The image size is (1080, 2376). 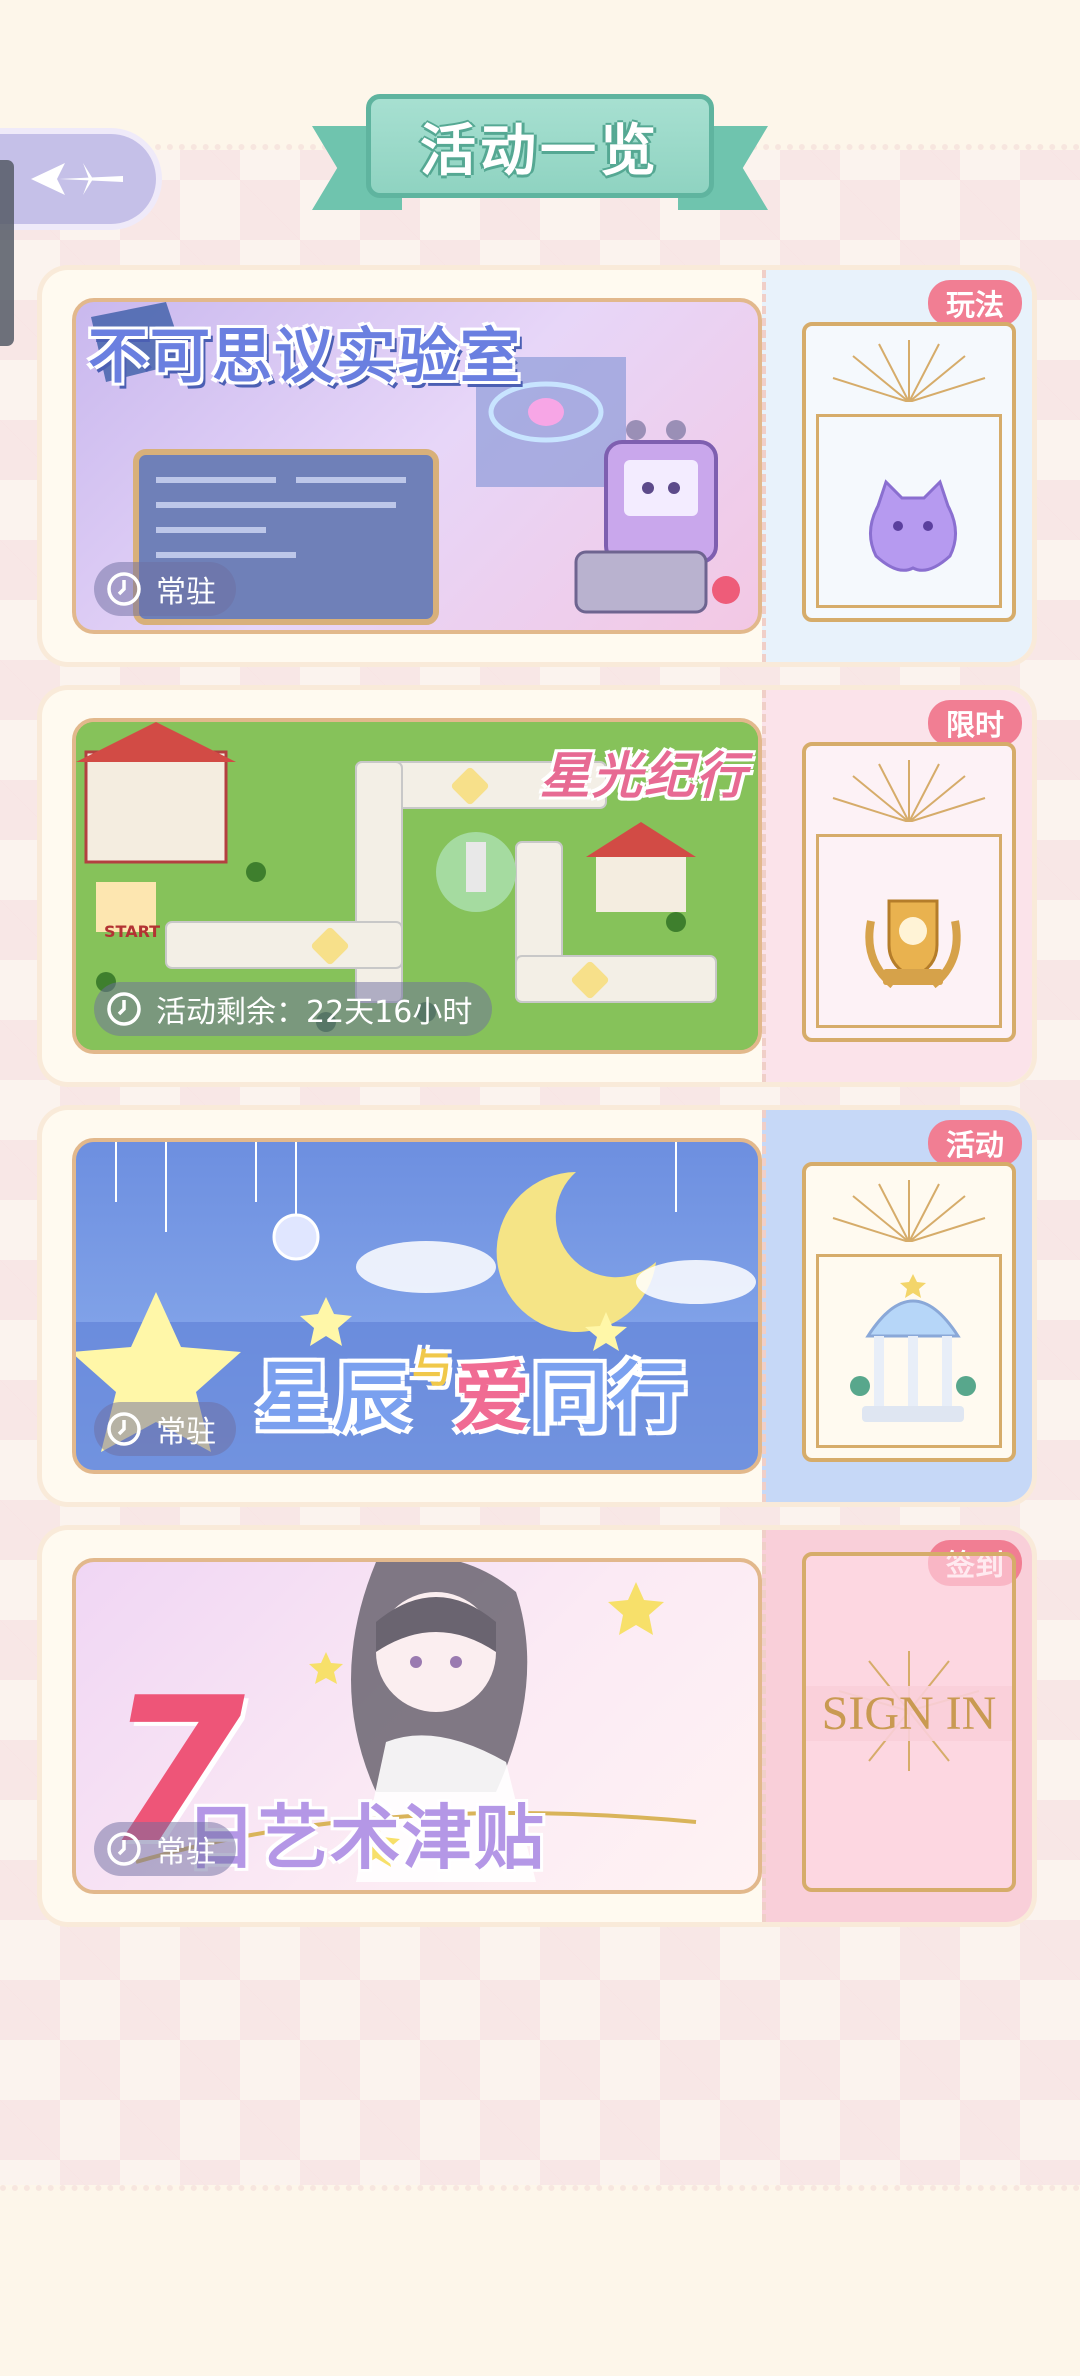 I want to click on title-ribbon: 活动一览, so click(x=540, y=156).